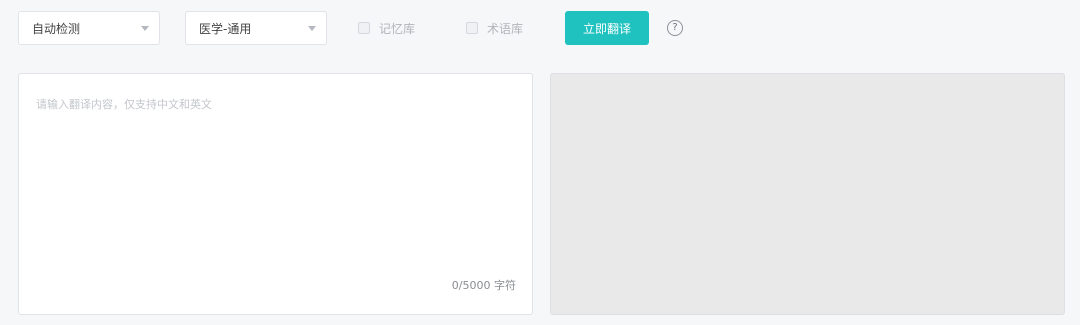 Image resolution: width=1080 pixels, height=325 pixels. Describe the element at coordinates (56, 28) in the screenshot. I see `source-language-value: 自动检测` at that location.